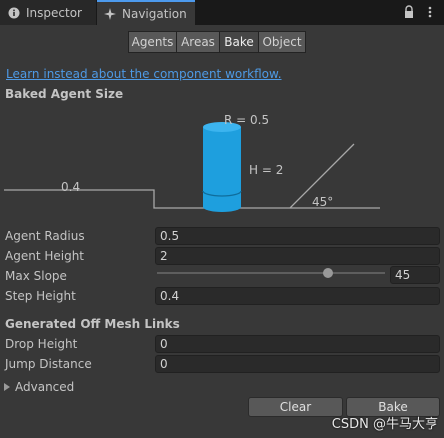 The width and height of the screenshot is (444, 438). I want to click on agent-height-field: 2, so click(297, 256).